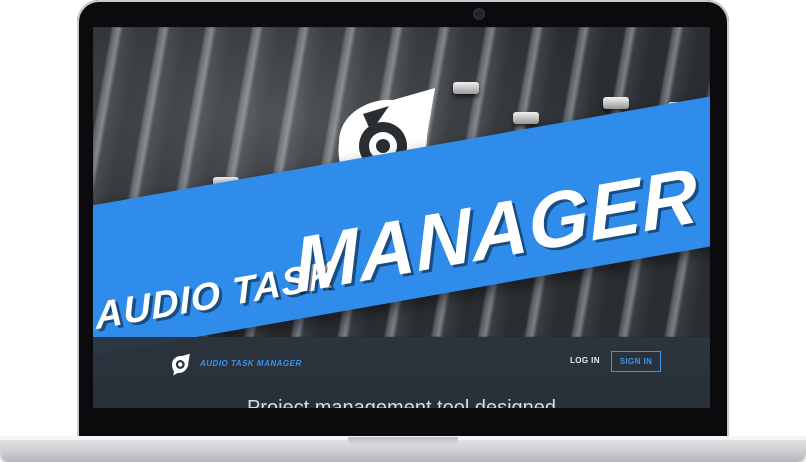 The width and height of the screenshot is (806, 462). What do you see at coordinates (636, 361) in the screenshot?
I see `signin-button: SIGN IN` at bounding box center [636, 361].